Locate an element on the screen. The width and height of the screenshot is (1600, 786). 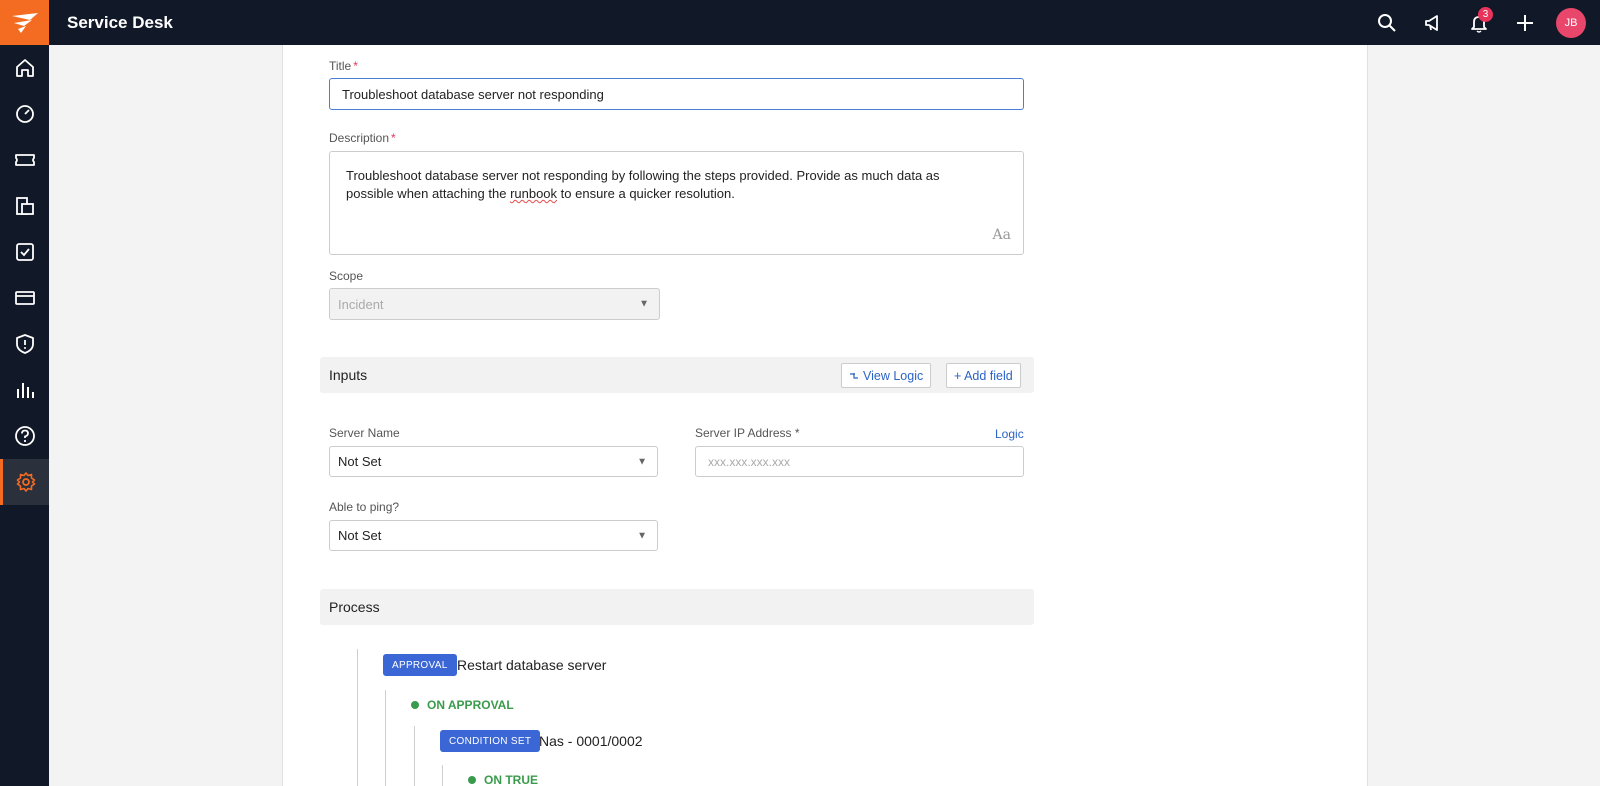
card-icon is located at coordinates (24, 298).